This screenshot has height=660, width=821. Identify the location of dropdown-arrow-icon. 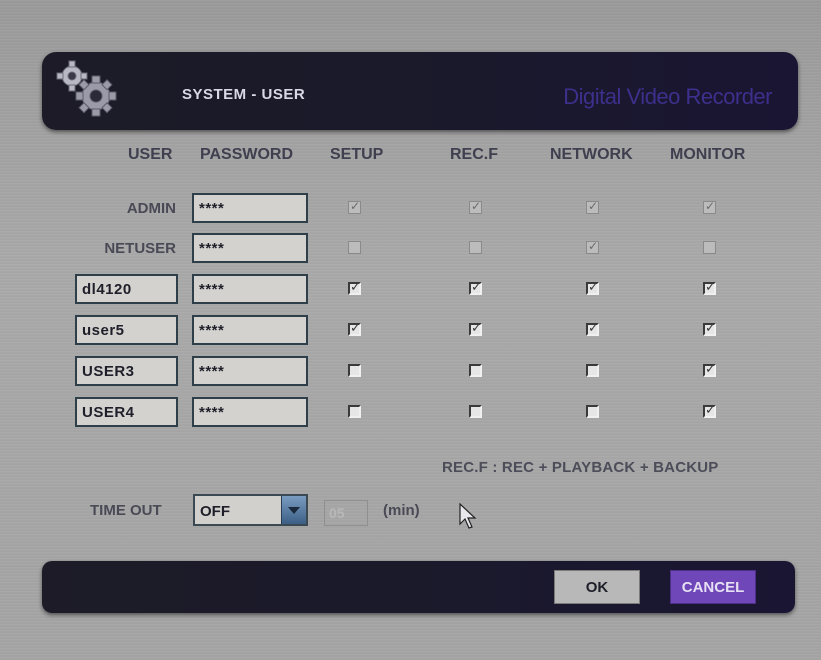
(293, 510).